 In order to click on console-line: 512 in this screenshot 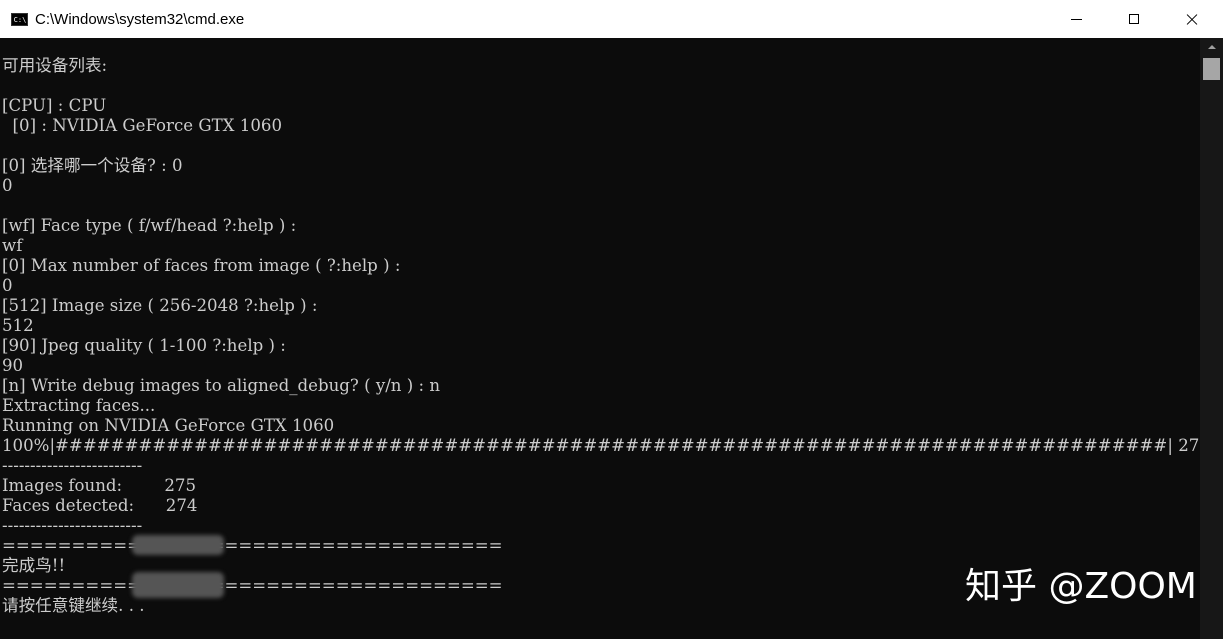, I will do `click(18, 325)`.